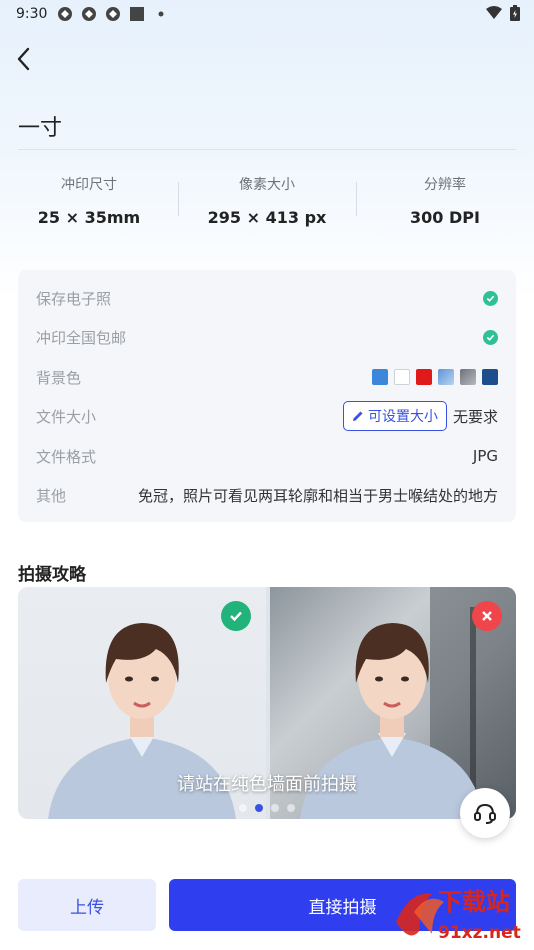  What do you see at coordinates (446, 377) in the screenshot?
I see `swatch-gradient-blue` at bounding box center [446, 377].